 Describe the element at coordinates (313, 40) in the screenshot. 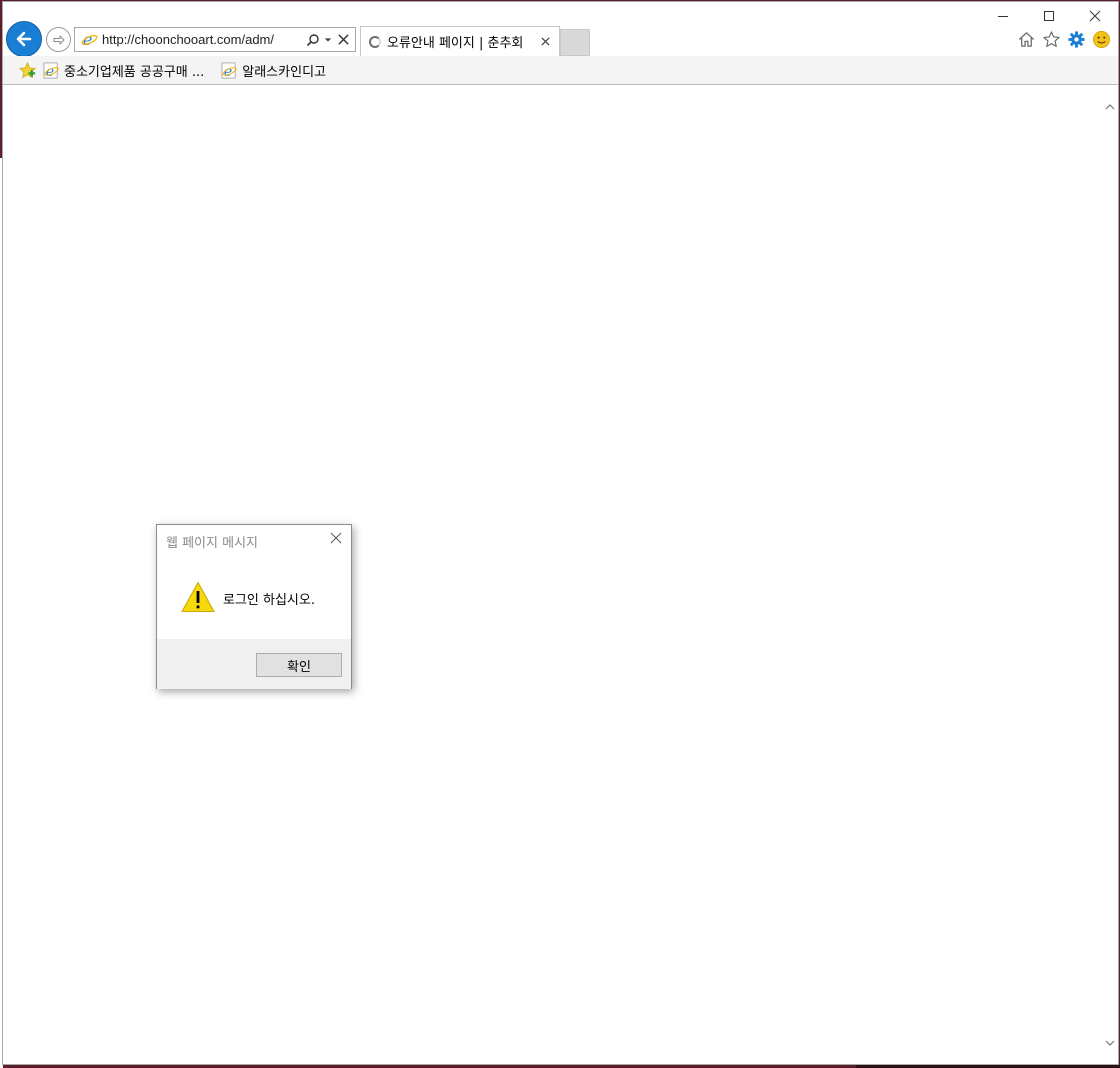

I see `search-icon` at that location.